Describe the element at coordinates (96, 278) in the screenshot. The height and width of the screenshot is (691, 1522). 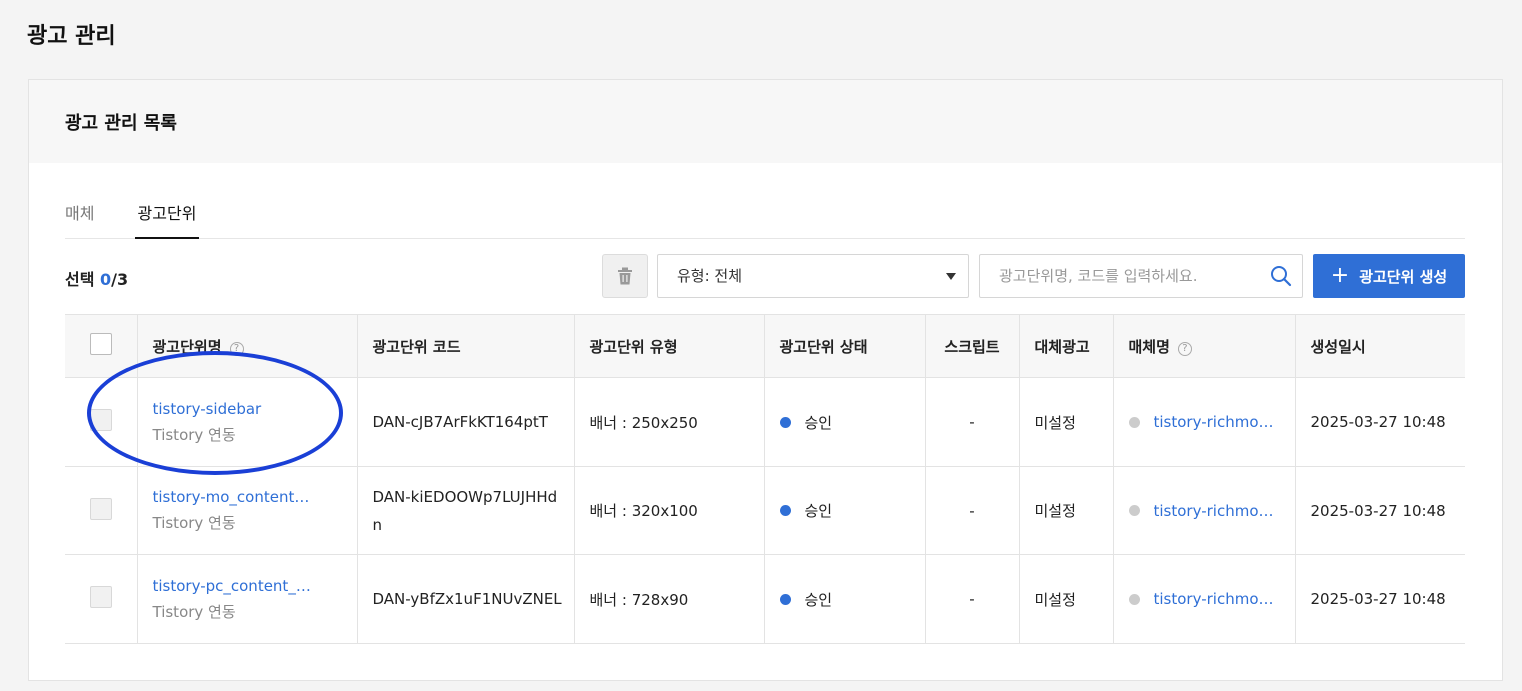
I see `selection-count: 선택 0/3` at that location.